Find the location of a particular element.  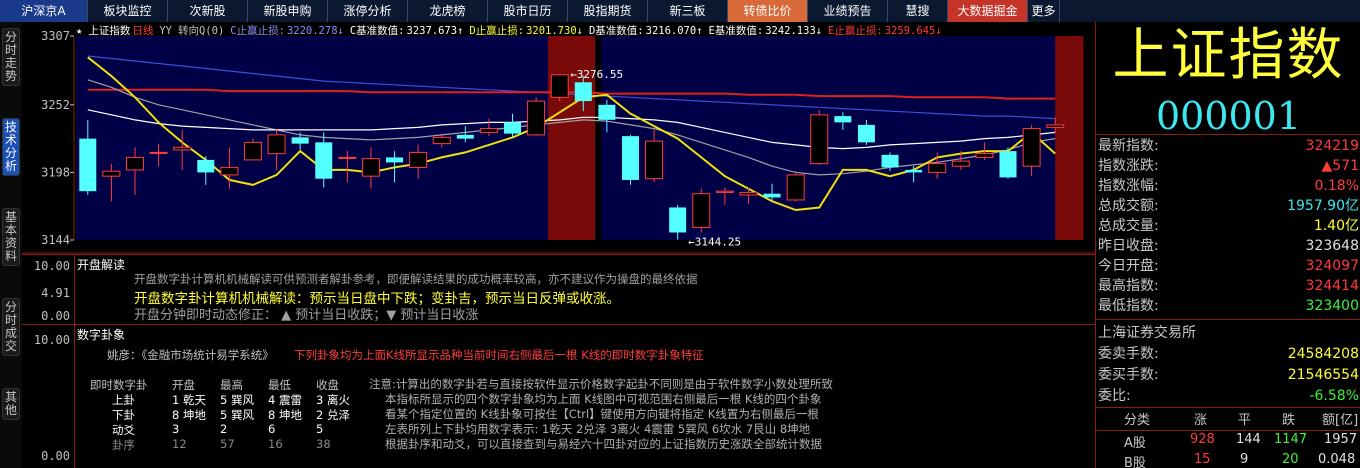

table-cell: 38 is located at coordinates (323, 444).